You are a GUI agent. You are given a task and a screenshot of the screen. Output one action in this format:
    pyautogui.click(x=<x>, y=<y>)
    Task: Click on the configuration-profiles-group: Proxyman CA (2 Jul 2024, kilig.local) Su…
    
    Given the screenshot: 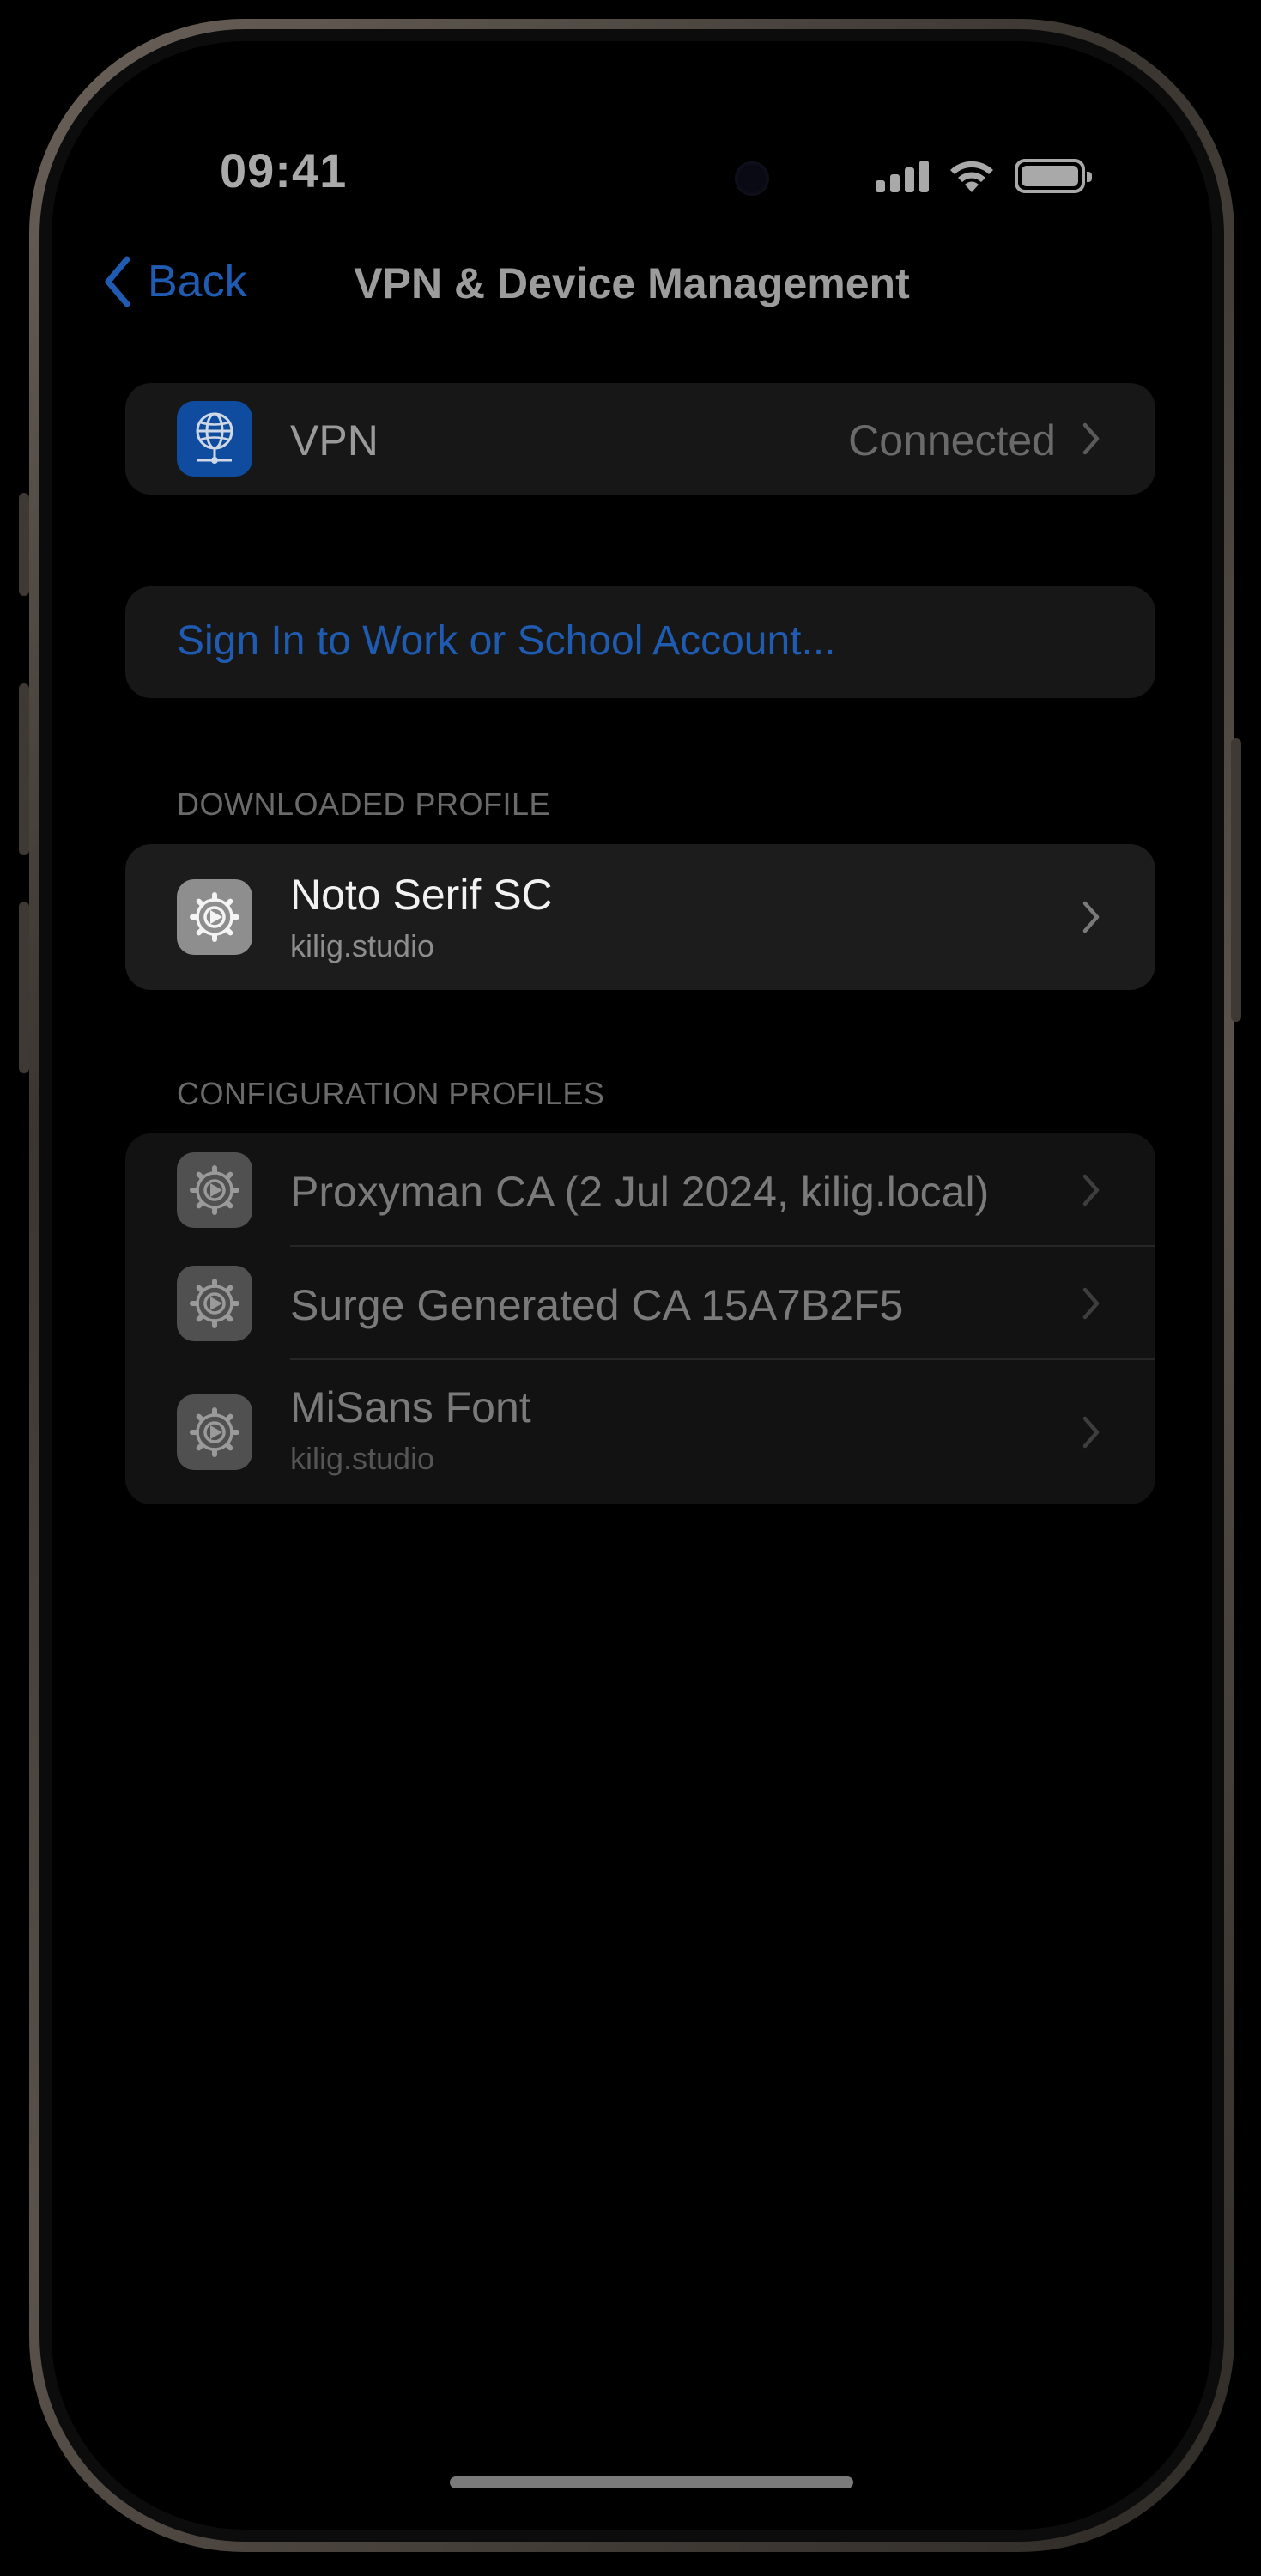 What is the action you would take?
    pyautogui.click(x=640, y=1319)
    